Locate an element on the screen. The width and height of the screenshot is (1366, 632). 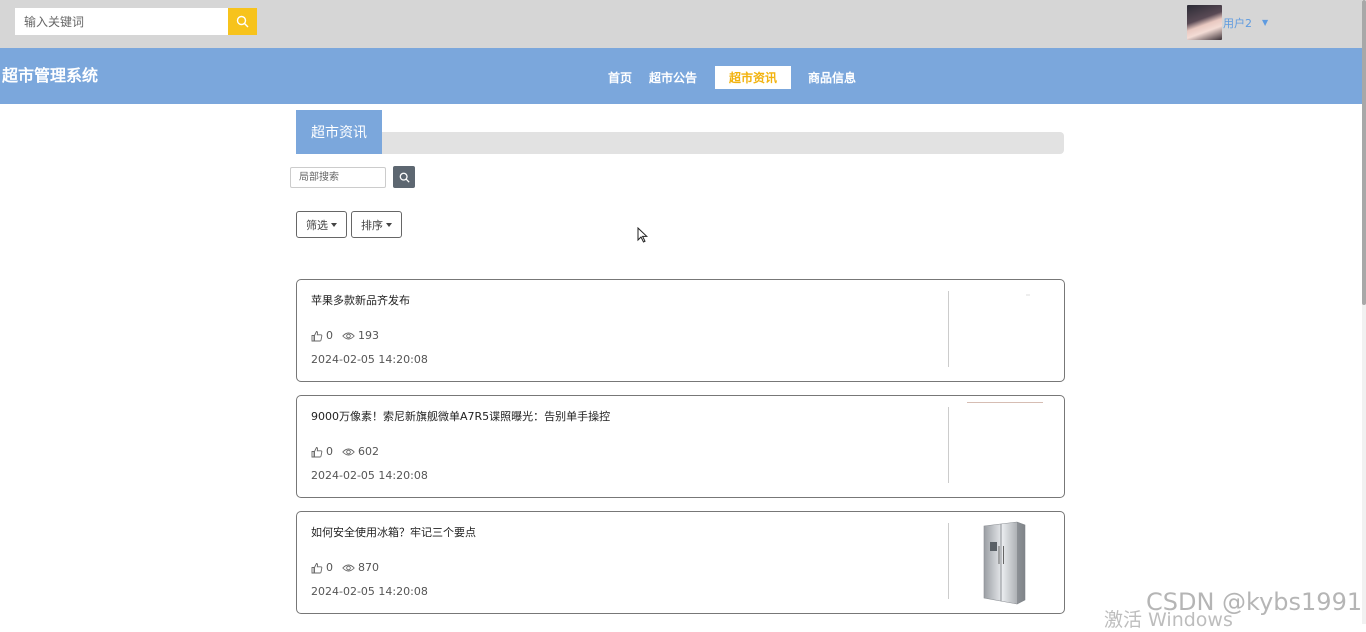
search-button is located at coordinates (242, 21).